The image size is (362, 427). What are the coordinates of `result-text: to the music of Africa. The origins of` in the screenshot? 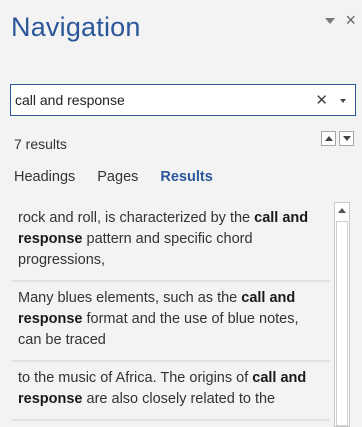 It's located at (135, 378).